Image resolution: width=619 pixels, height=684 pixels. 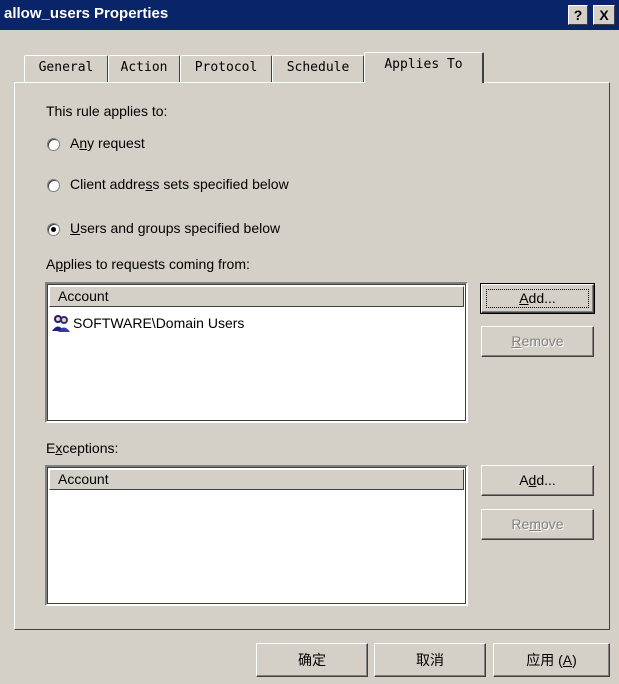 I want to click on focus-rectangle, so click(x=537, y=298).